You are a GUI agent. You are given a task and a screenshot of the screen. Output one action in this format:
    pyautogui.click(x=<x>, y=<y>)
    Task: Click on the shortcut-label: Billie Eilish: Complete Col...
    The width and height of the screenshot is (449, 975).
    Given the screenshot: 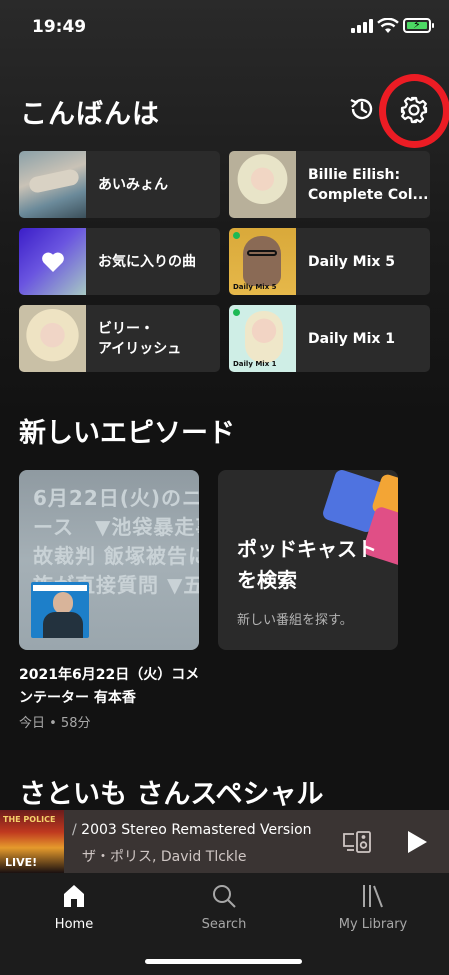 What is the action you would take?
    pyautogui.click(x=368, y=184)
    